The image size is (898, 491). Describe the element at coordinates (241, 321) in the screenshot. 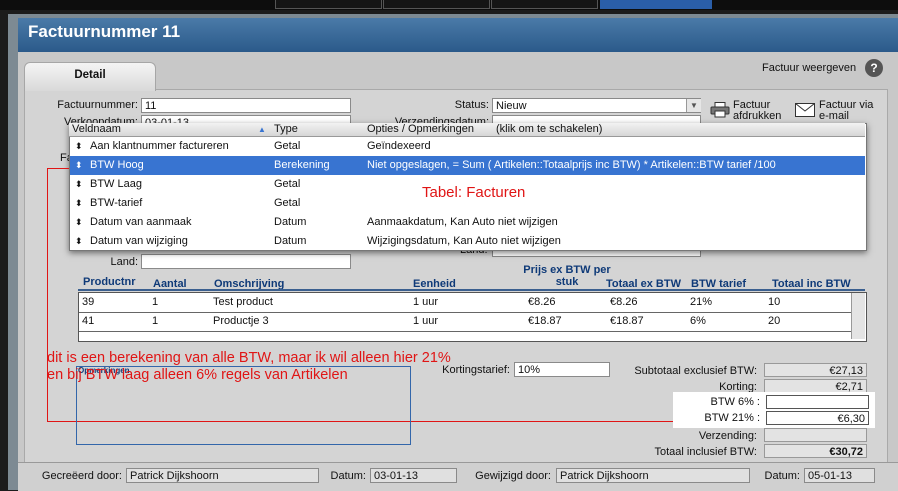

I see `cell-omschrijving: Productje 3` at that location.